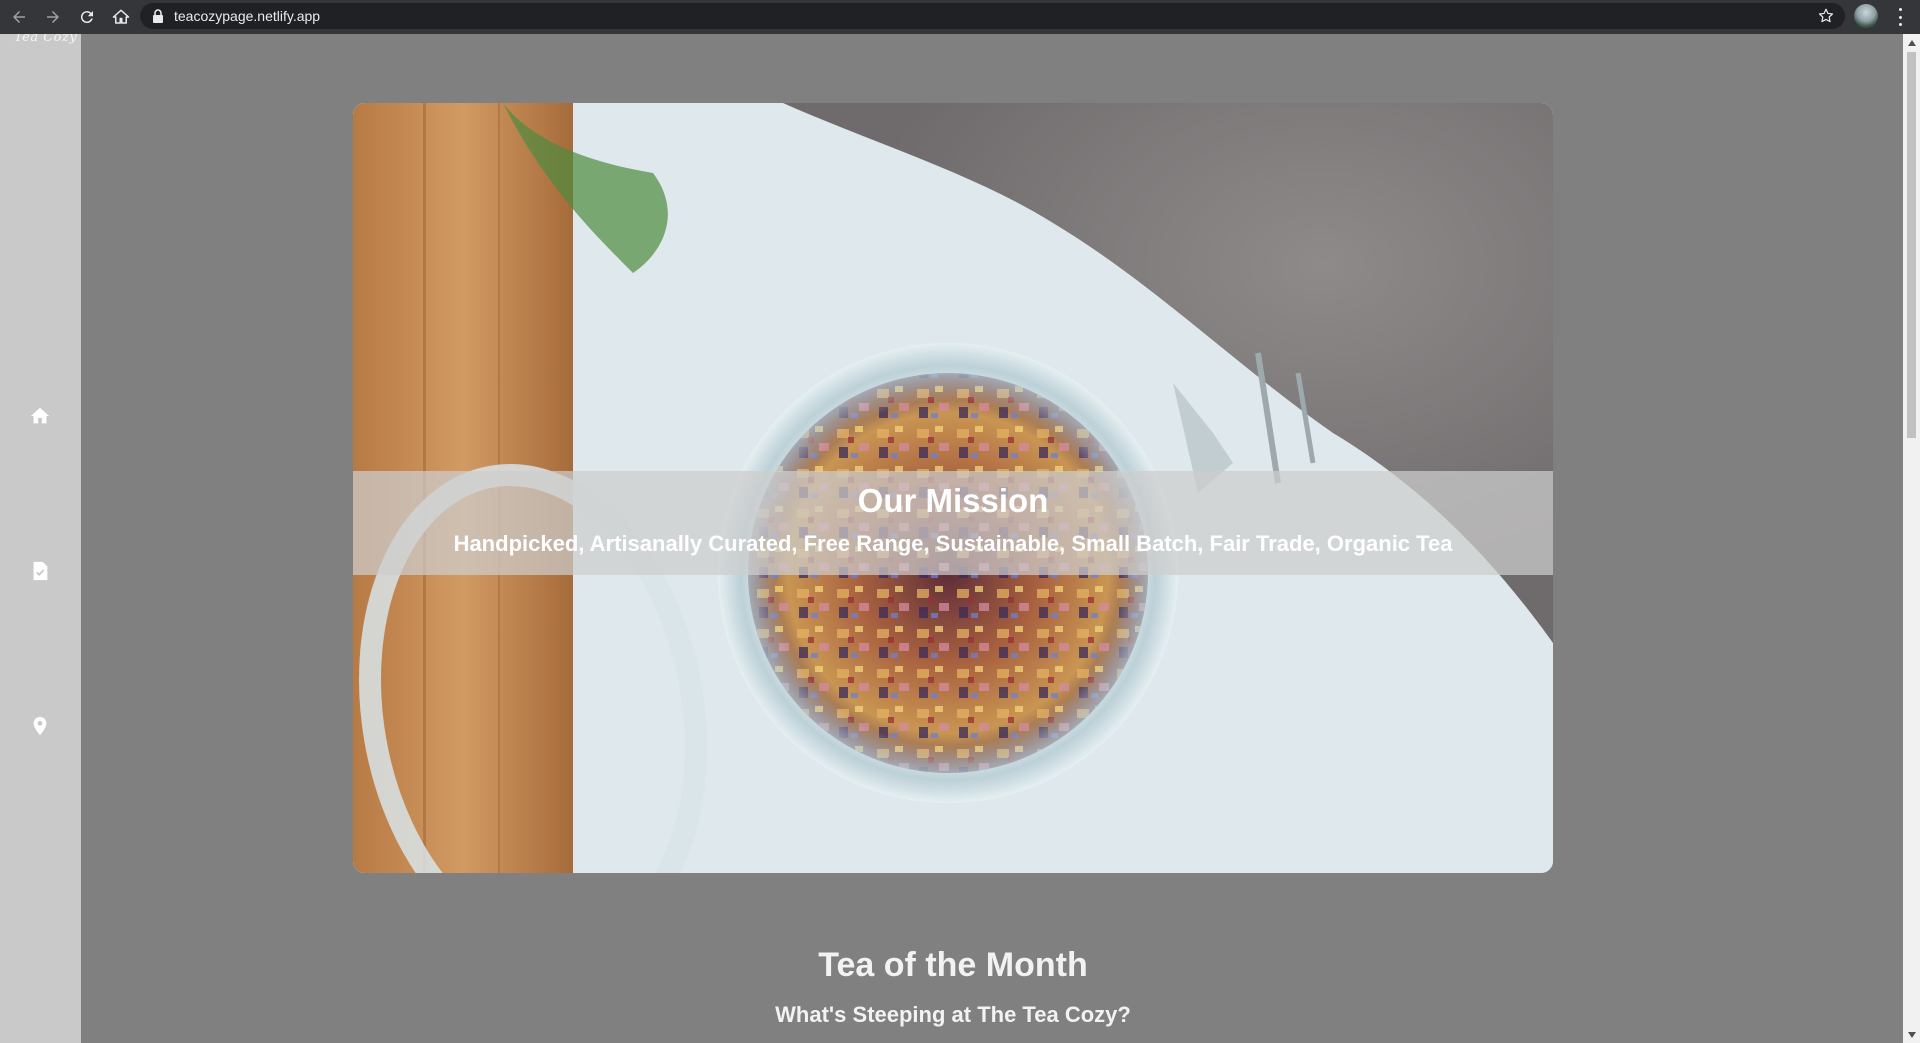 The height and width of the screenshot is (1043, 1920). I want to click on logo: Tea Cozy, so click(45, 39).